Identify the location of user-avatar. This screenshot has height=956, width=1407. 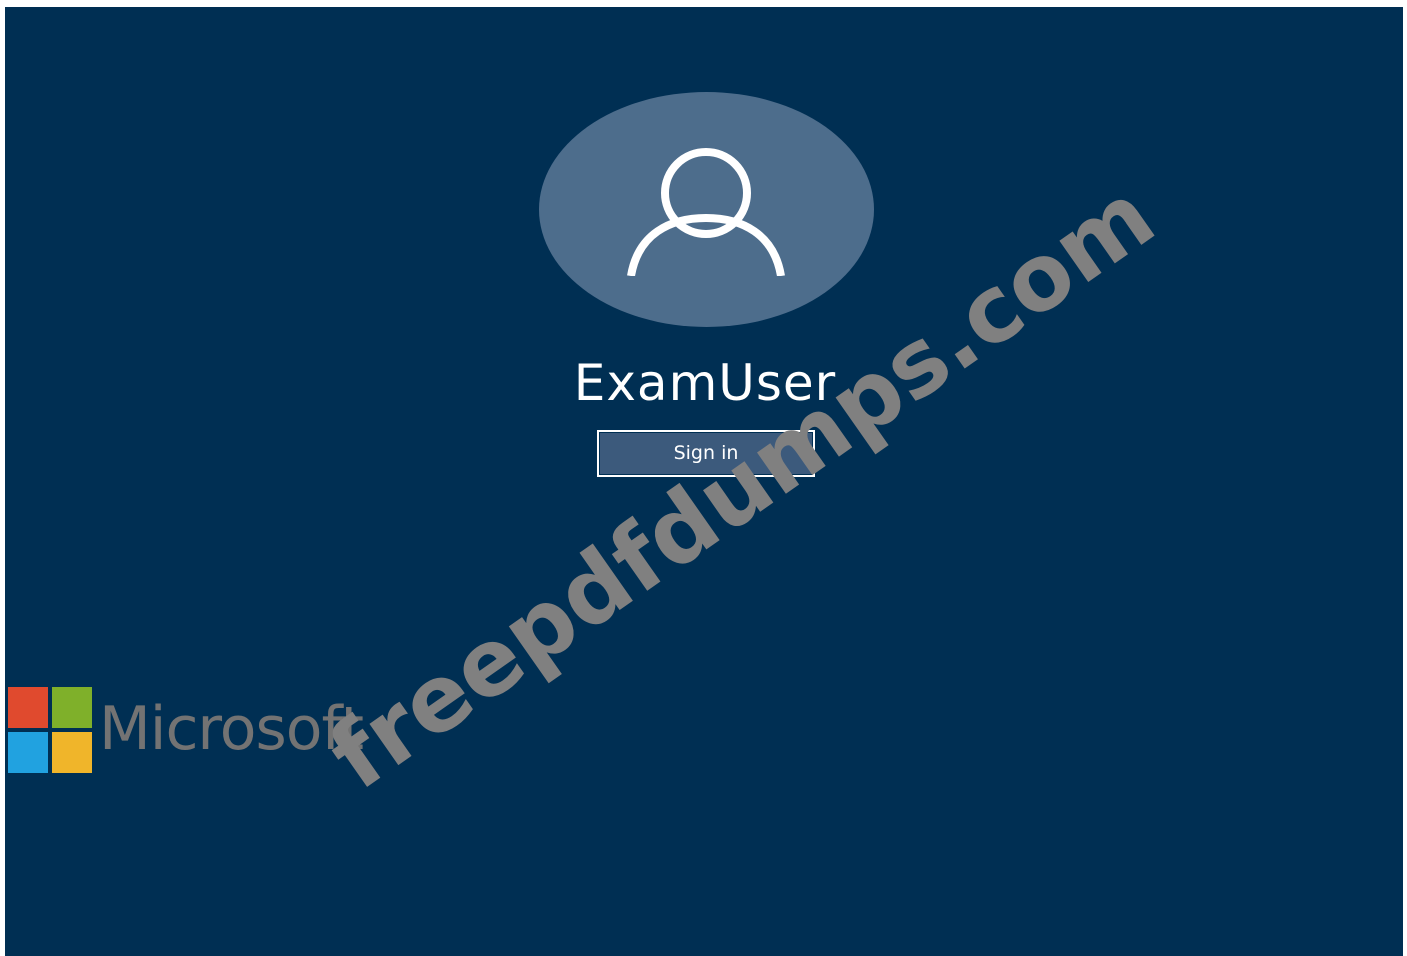
(706, 209).